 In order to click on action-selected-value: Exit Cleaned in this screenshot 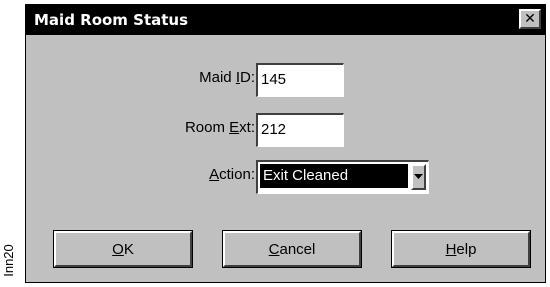, I will do `click(334, 176)`.